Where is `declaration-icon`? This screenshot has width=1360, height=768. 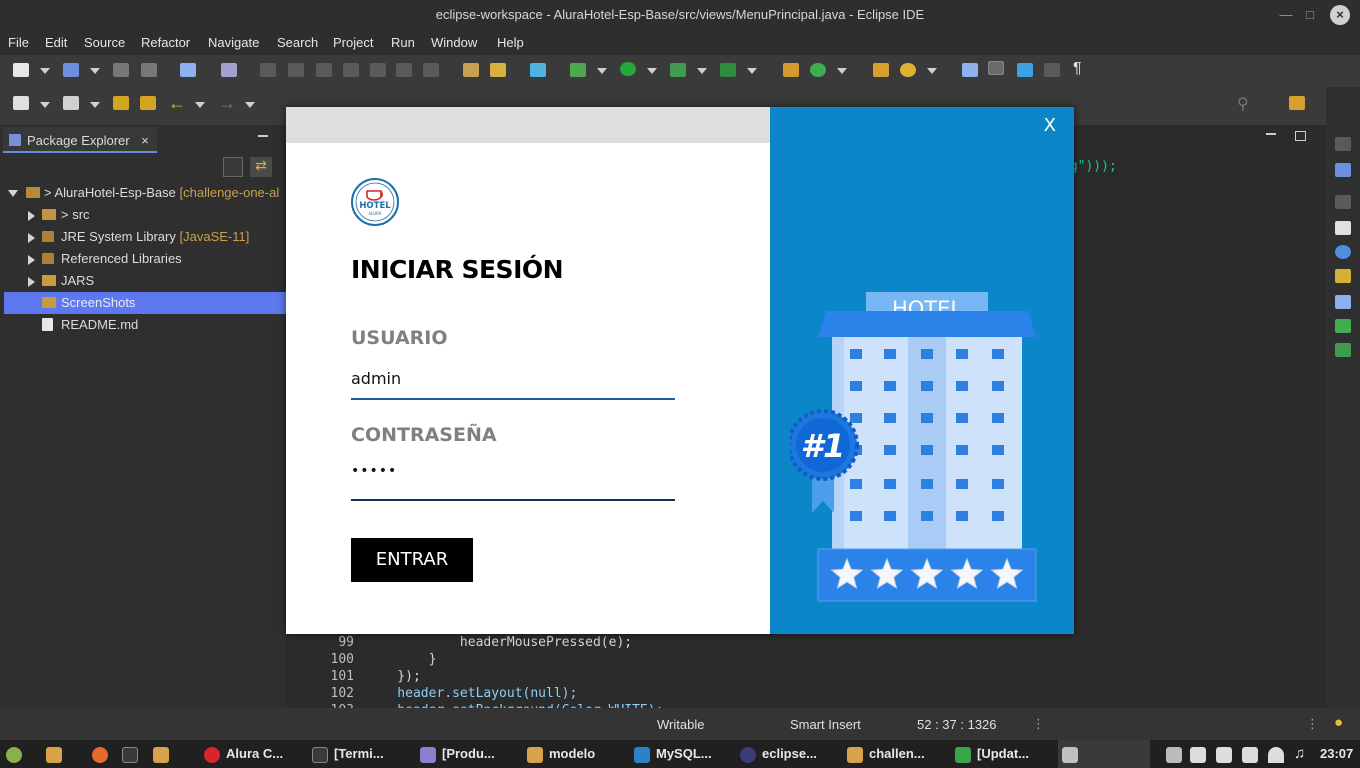 declaration-icon is located at coordinates (1343, 276).